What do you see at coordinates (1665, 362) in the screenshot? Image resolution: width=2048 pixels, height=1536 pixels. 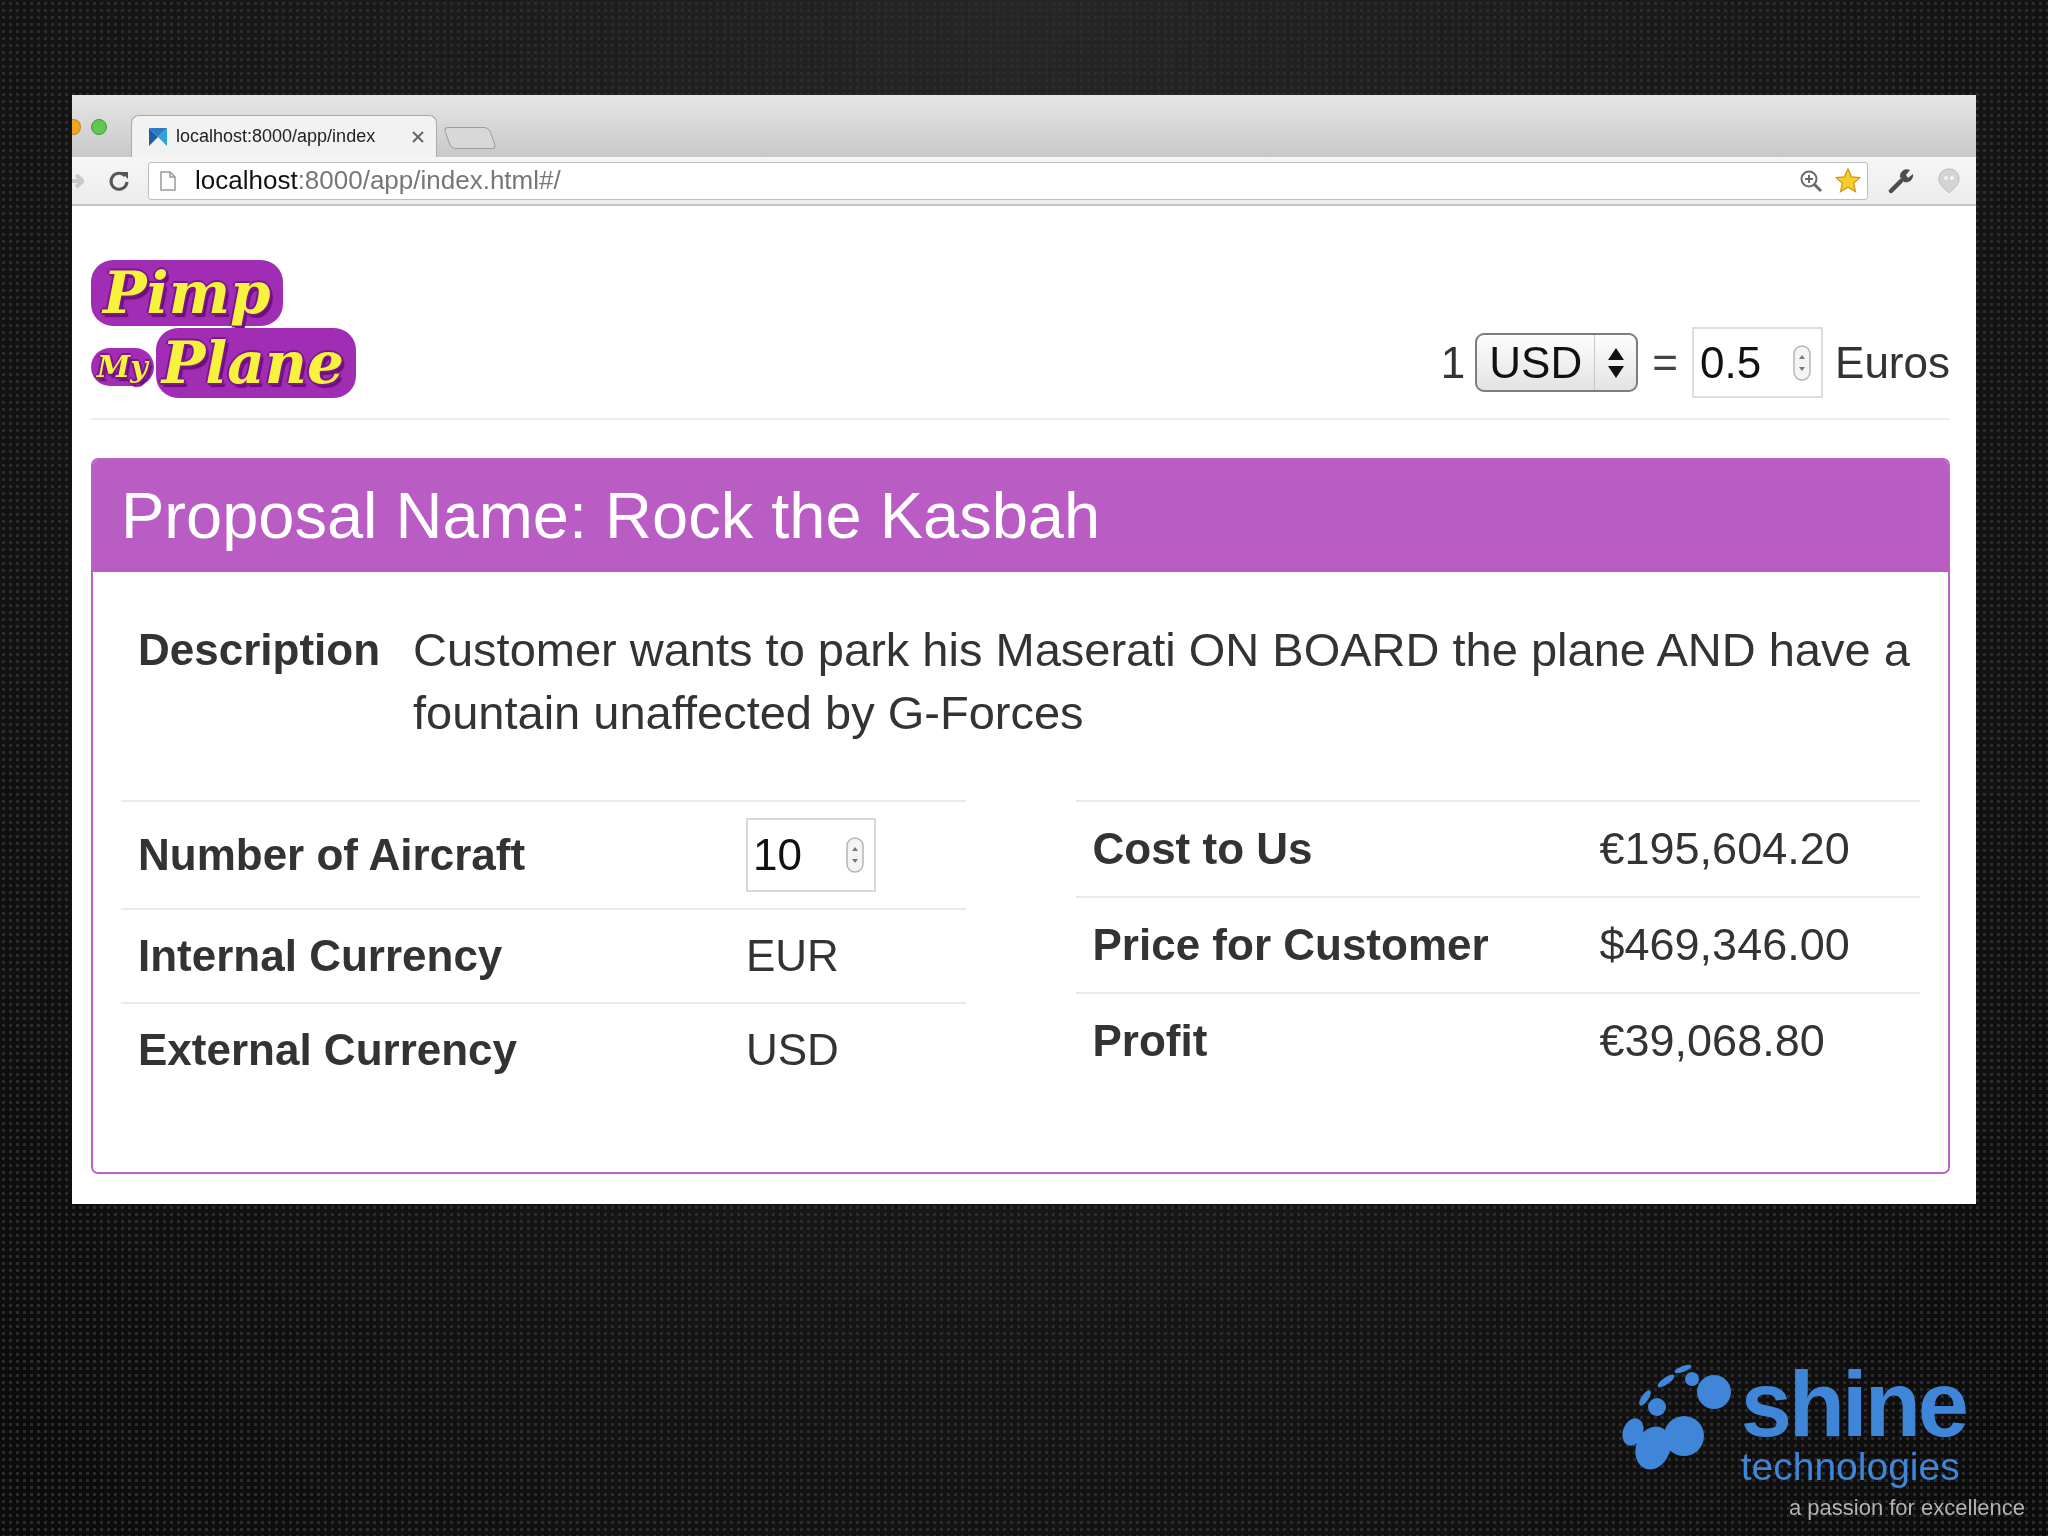 I see `equals-sign: =` at bounding box center [1665, 362].